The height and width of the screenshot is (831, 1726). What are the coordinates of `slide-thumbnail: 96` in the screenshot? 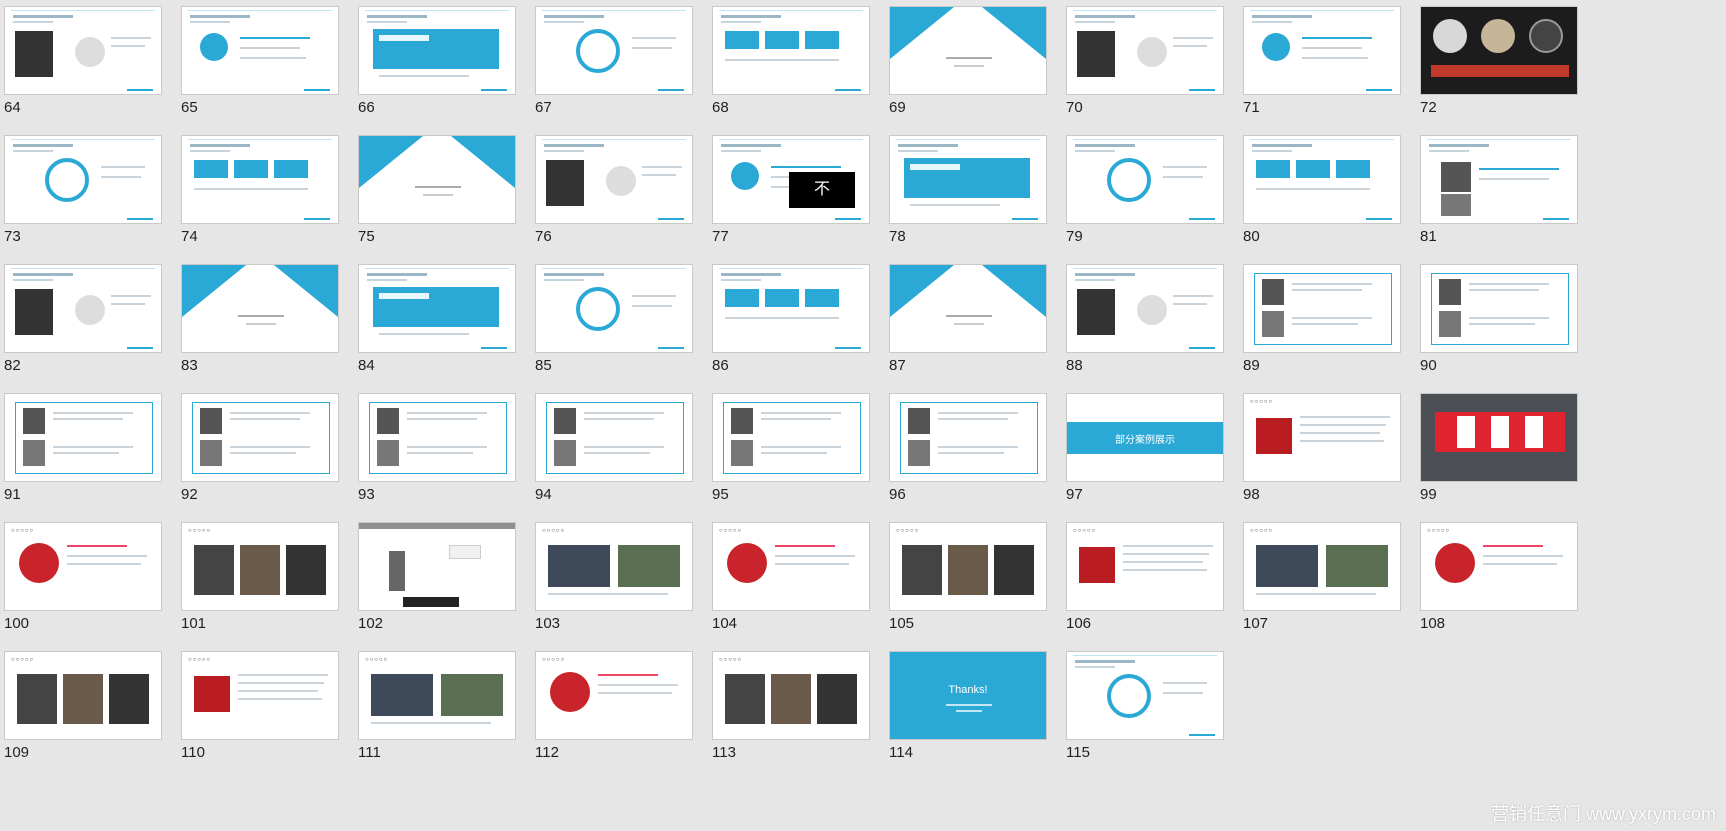 It's located at (966, 447).